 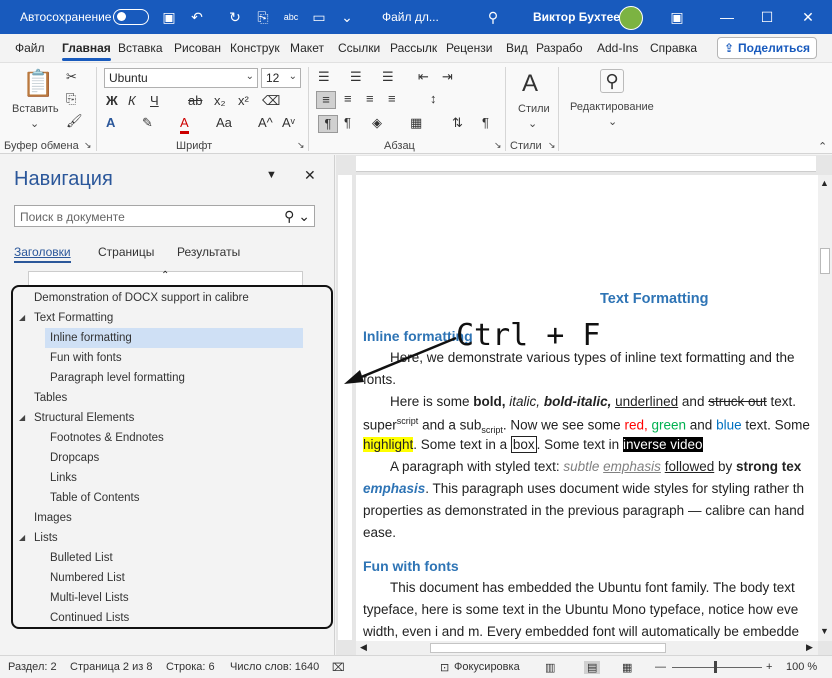 What do you see at coordinates (86, 358) in the screenshot?
I see `heading-item: Fun with fonts` at bounding box center [86, 358].